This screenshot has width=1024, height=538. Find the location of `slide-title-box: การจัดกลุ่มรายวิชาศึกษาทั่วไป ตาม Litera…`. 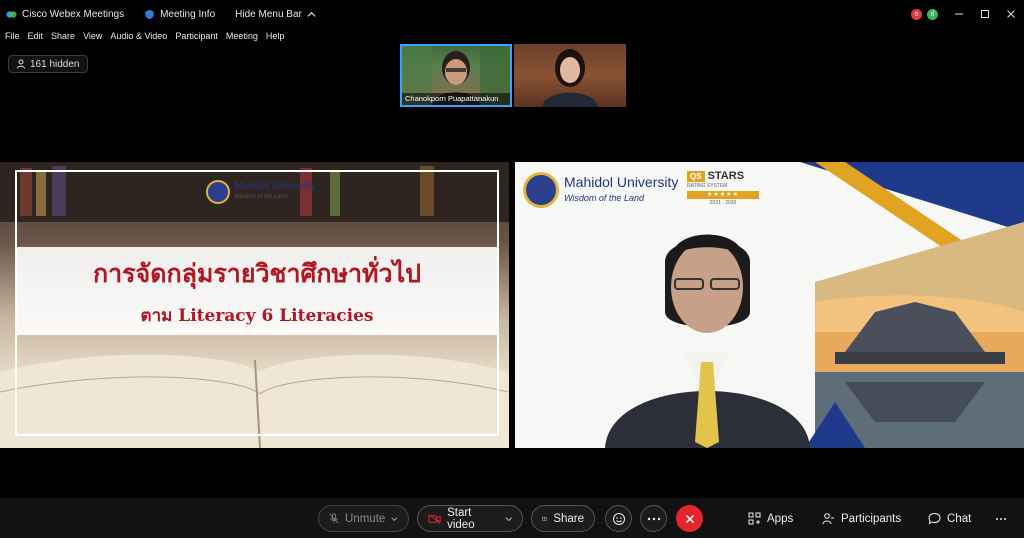

slide-title-box: การจัดกลุ่มรายวิชาศึกษาทั่วไป ตาม Litera… is located at coordinates (257, 291).